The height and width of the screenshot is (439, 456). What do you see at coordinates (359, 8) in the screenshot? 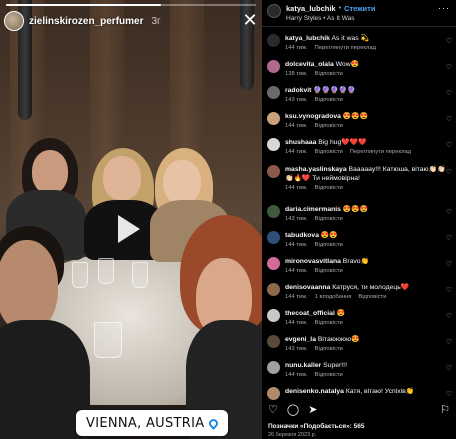
I see `follow-button: Стежити` at bounding box center [359, 8].